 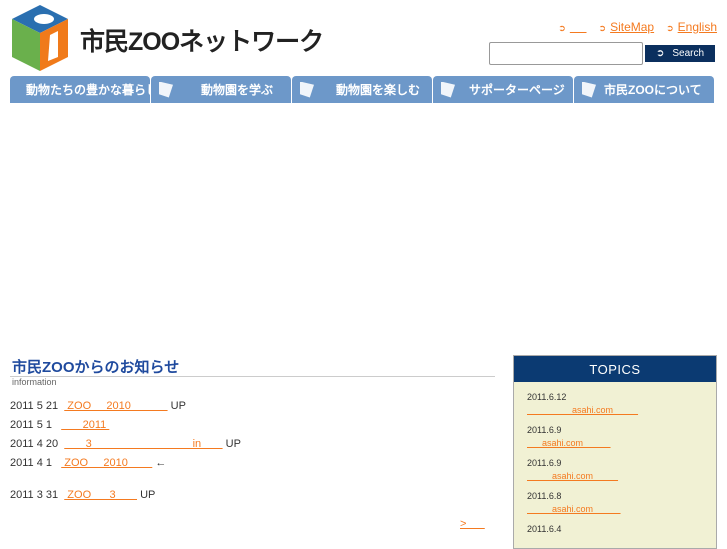 I want to click on info-title: 市民ZOOからのお知らせ, so click(x=96, y=367).